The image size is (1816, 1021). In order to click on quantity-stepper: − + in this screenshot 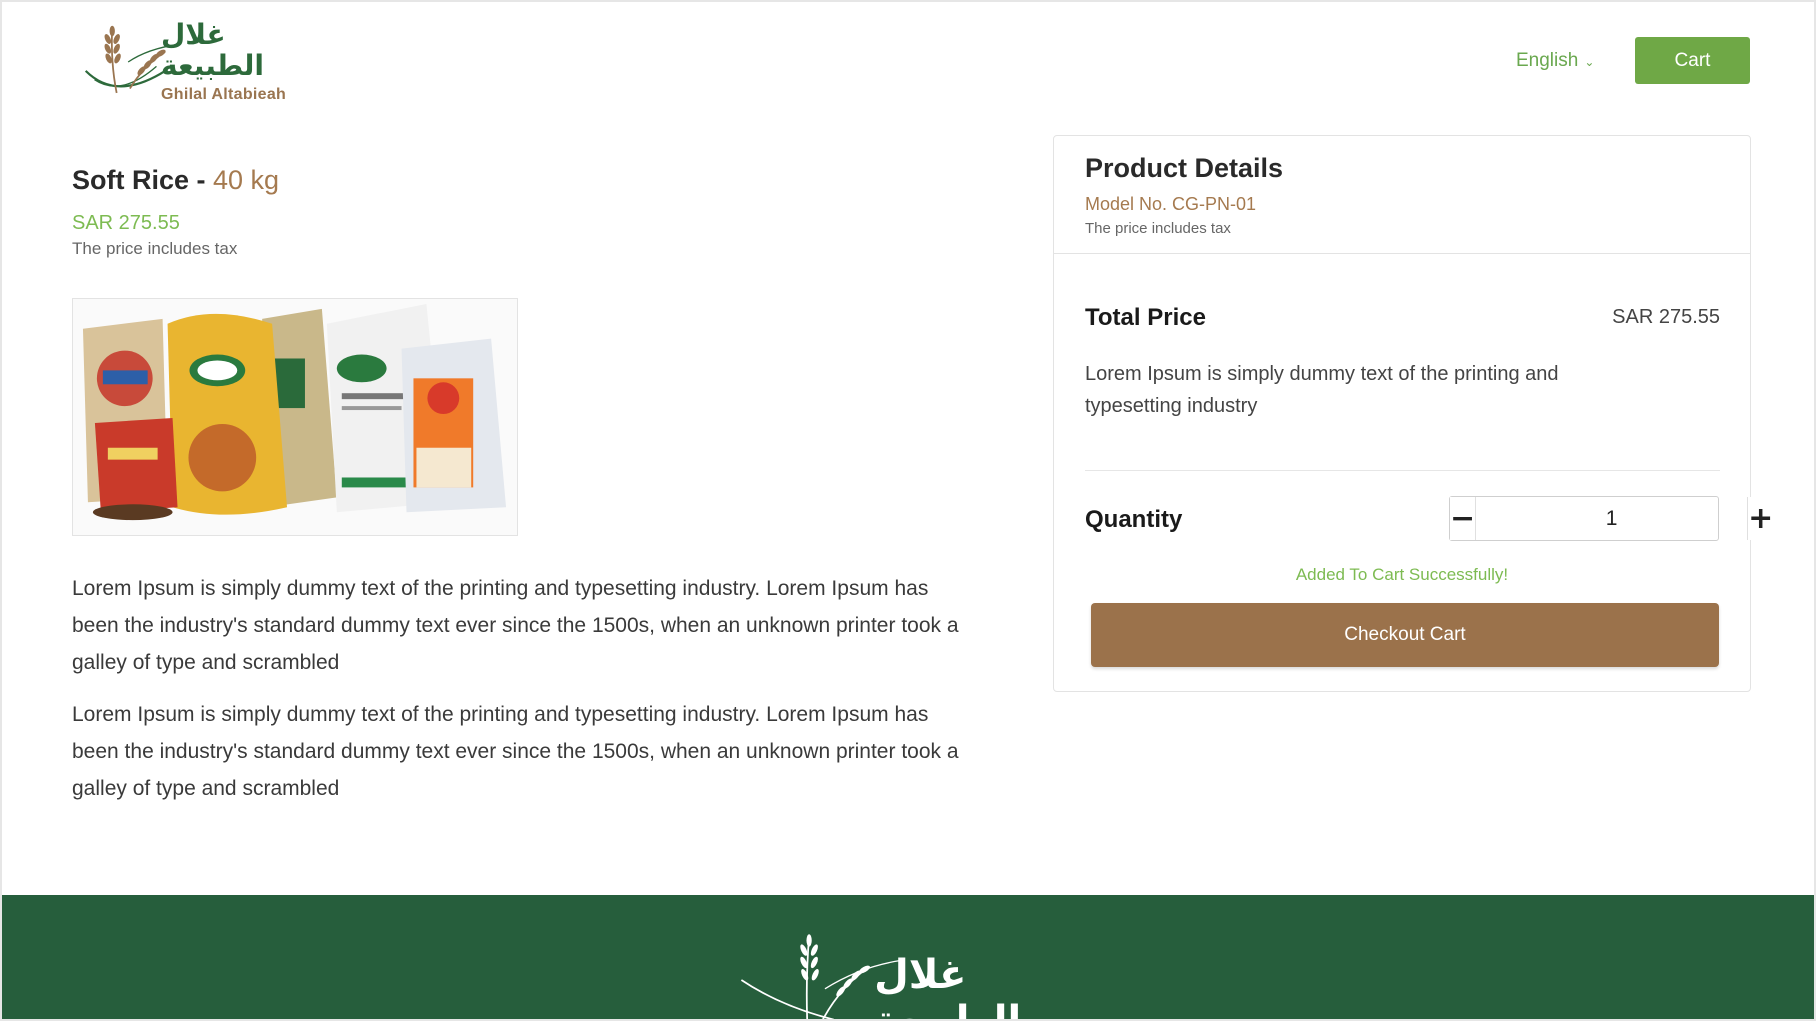, I will do `click(1611, 518)`.